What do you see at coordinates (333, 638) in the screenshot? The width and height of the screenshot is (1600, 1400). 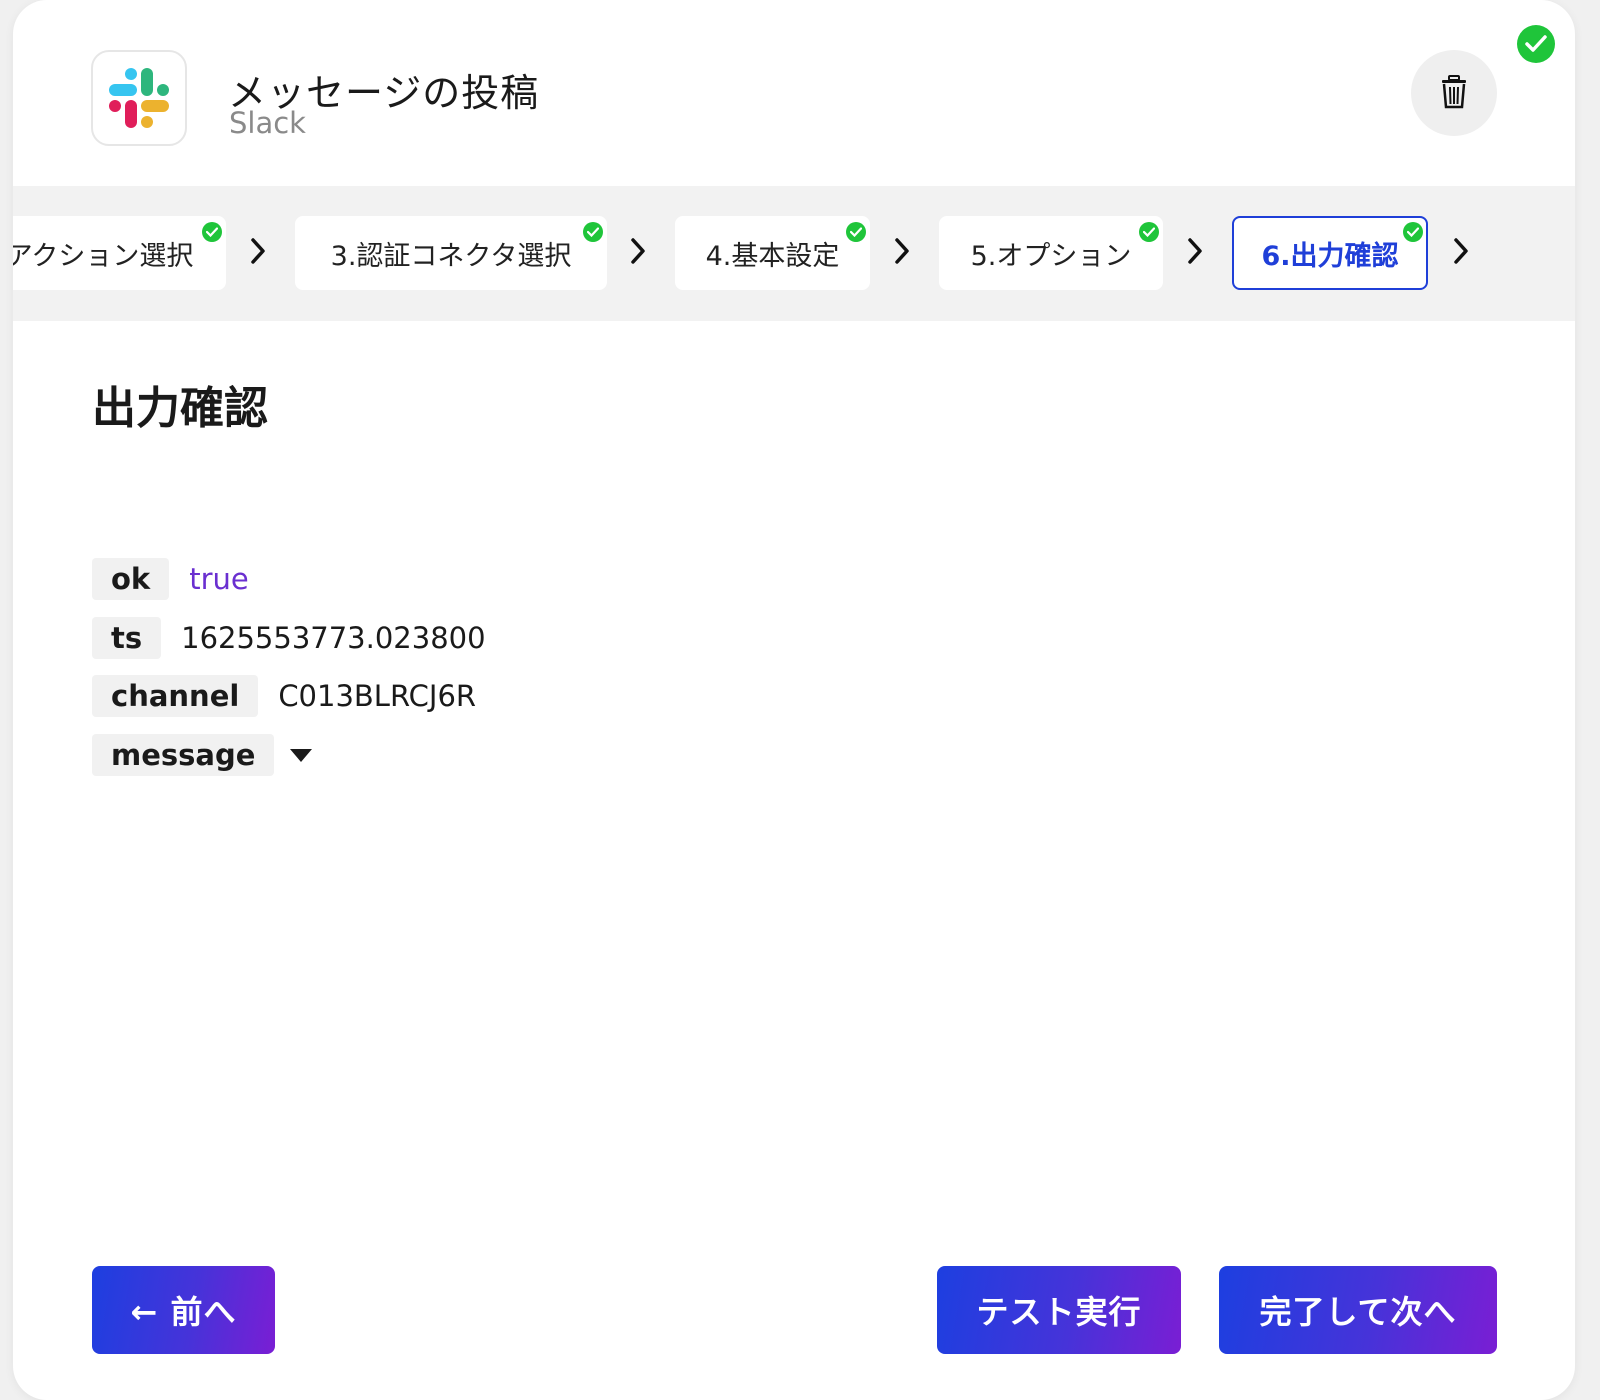 I see `output-value: 1625553773.023800` at bounding box center [333, 638].